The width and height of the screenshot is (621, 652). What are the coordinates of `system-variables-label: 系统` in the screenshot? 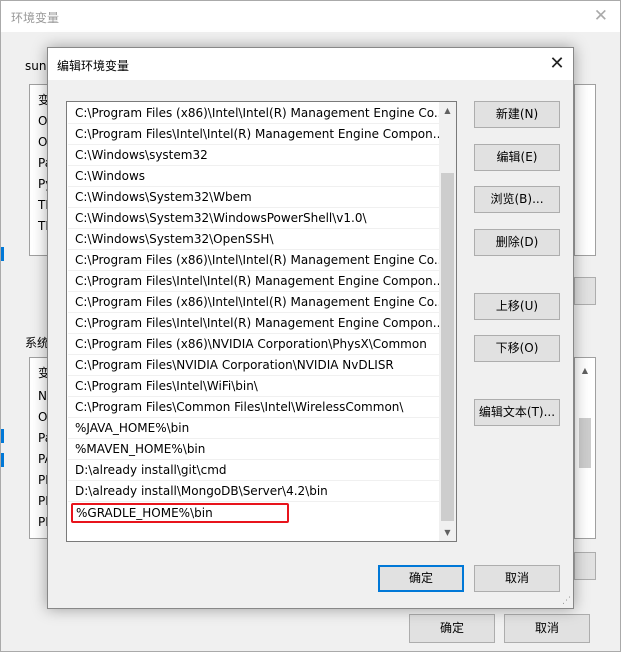 It's located at (37, 343).